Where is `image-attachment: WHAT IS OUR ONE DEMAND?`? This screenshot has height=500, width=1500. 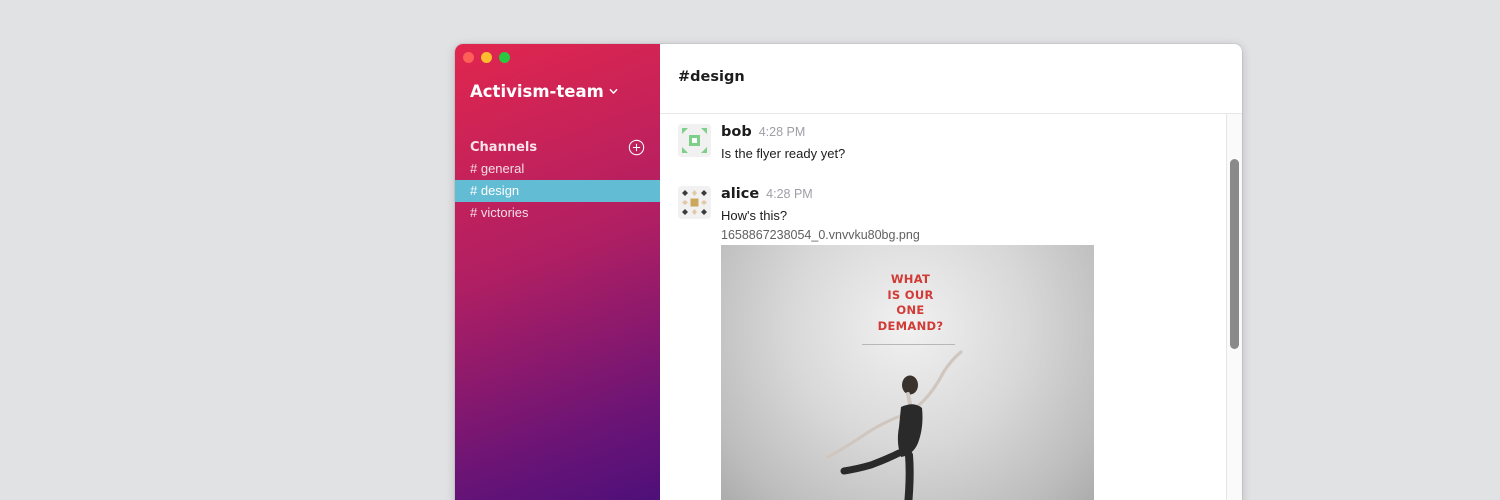
image-attachment: WHAT IS OUR ONE DEMAND? is located at coordinates (907, 372).